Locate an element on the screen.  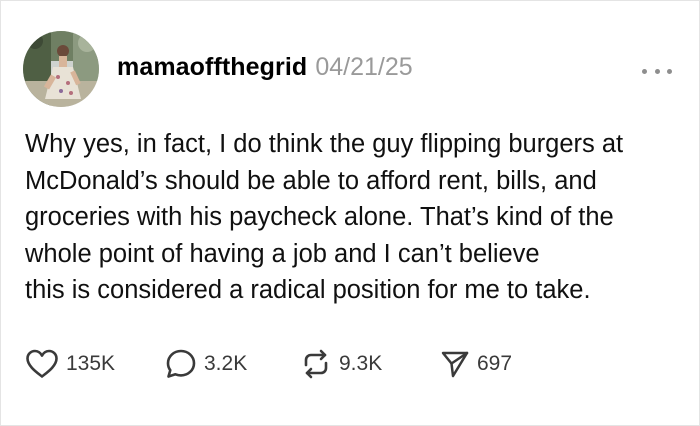
reply-button: 3.2K is located at coordinates (206, 364).